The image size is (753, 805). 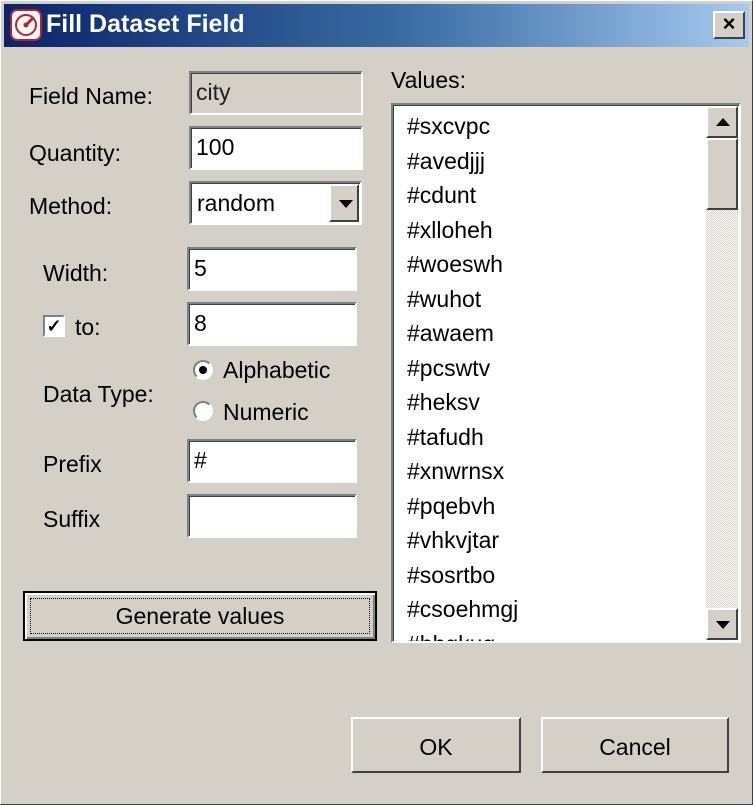 What do you see at coordinates (556, 540) in the screenshot?
I see `list-item: #vhkvjtar` at bounding box center [556, 540].